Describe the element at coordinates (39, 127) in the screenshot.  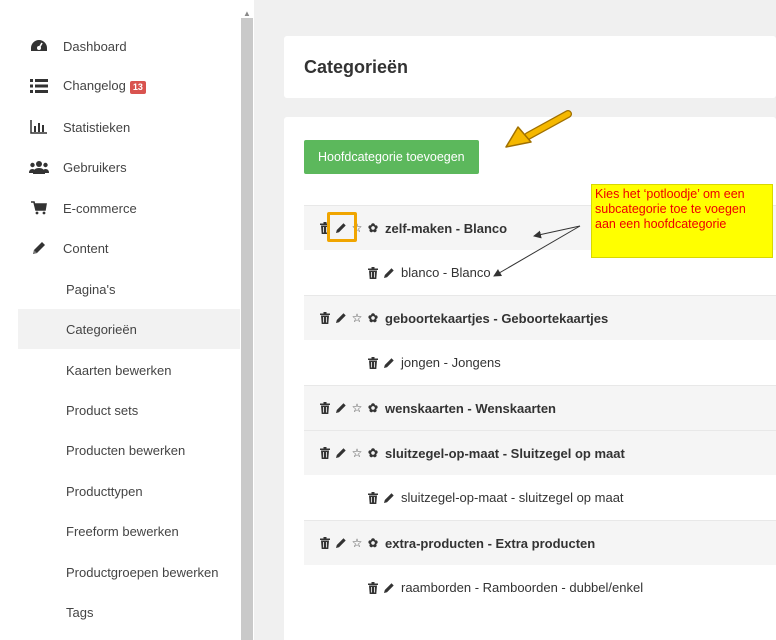
I see `bar-chart-icon` at that location.